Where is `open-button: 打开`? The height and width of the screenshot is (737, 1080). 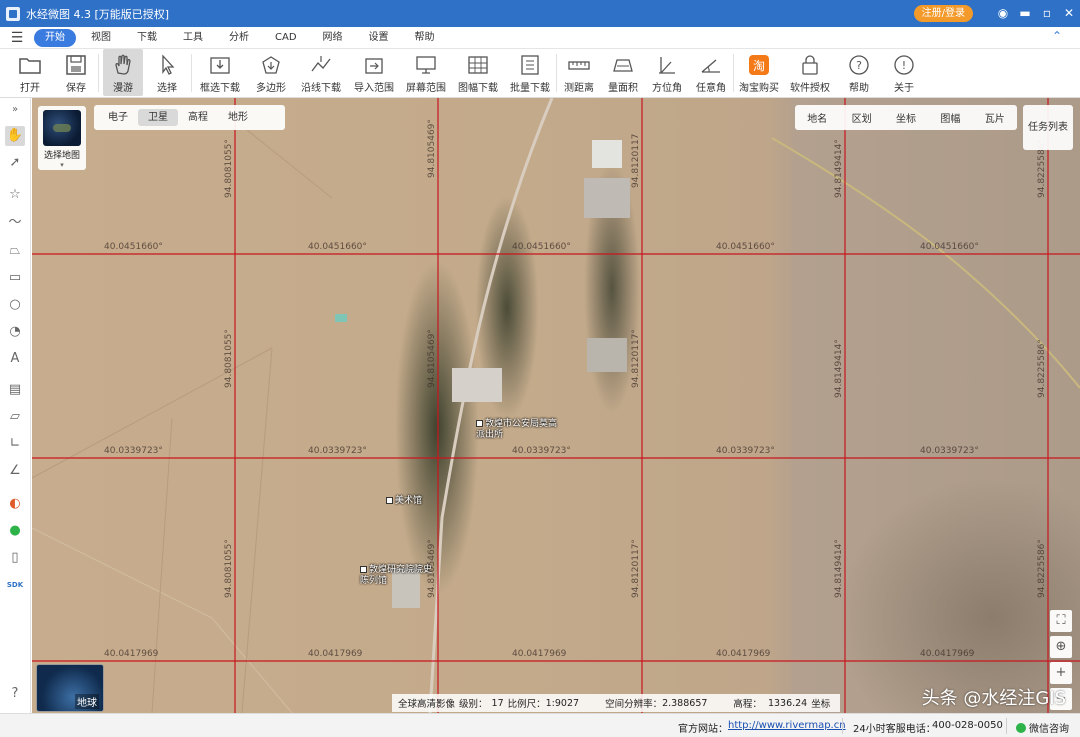
open-button: 打开 is located at coordinates (30, 72).